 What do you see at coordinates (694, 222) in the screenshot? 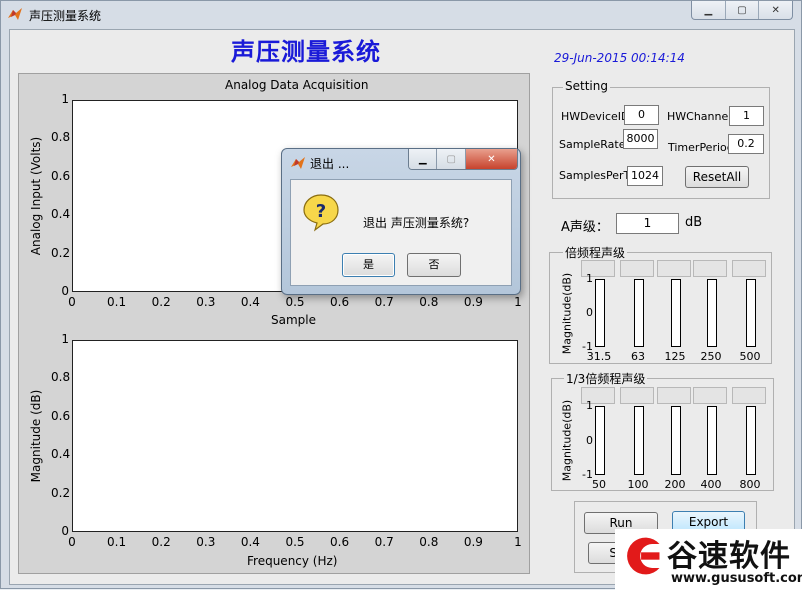
I see `a-level-unit: dB` at bounding box center [694, 222].